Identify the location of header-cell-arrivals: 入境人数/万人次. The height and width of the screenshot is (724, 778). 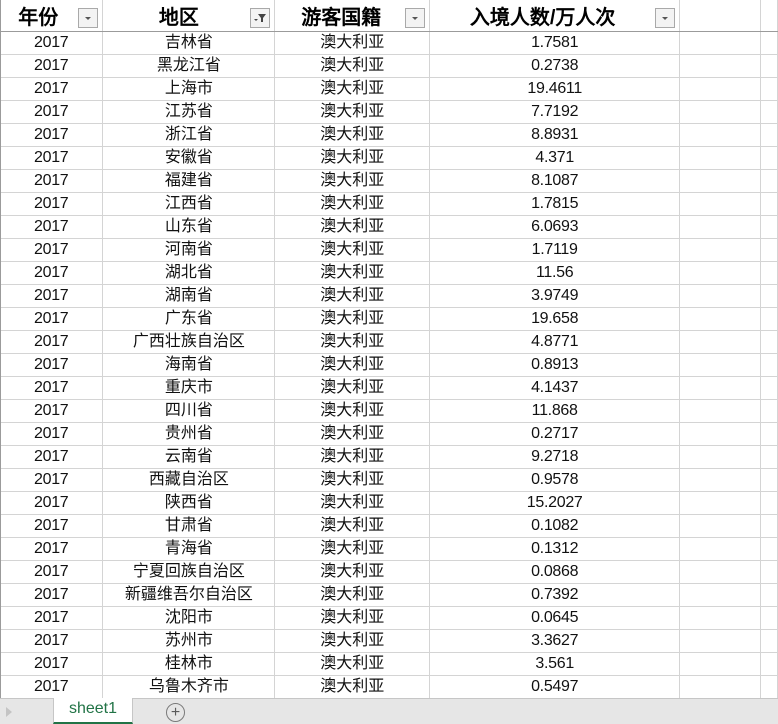
(555, 16).